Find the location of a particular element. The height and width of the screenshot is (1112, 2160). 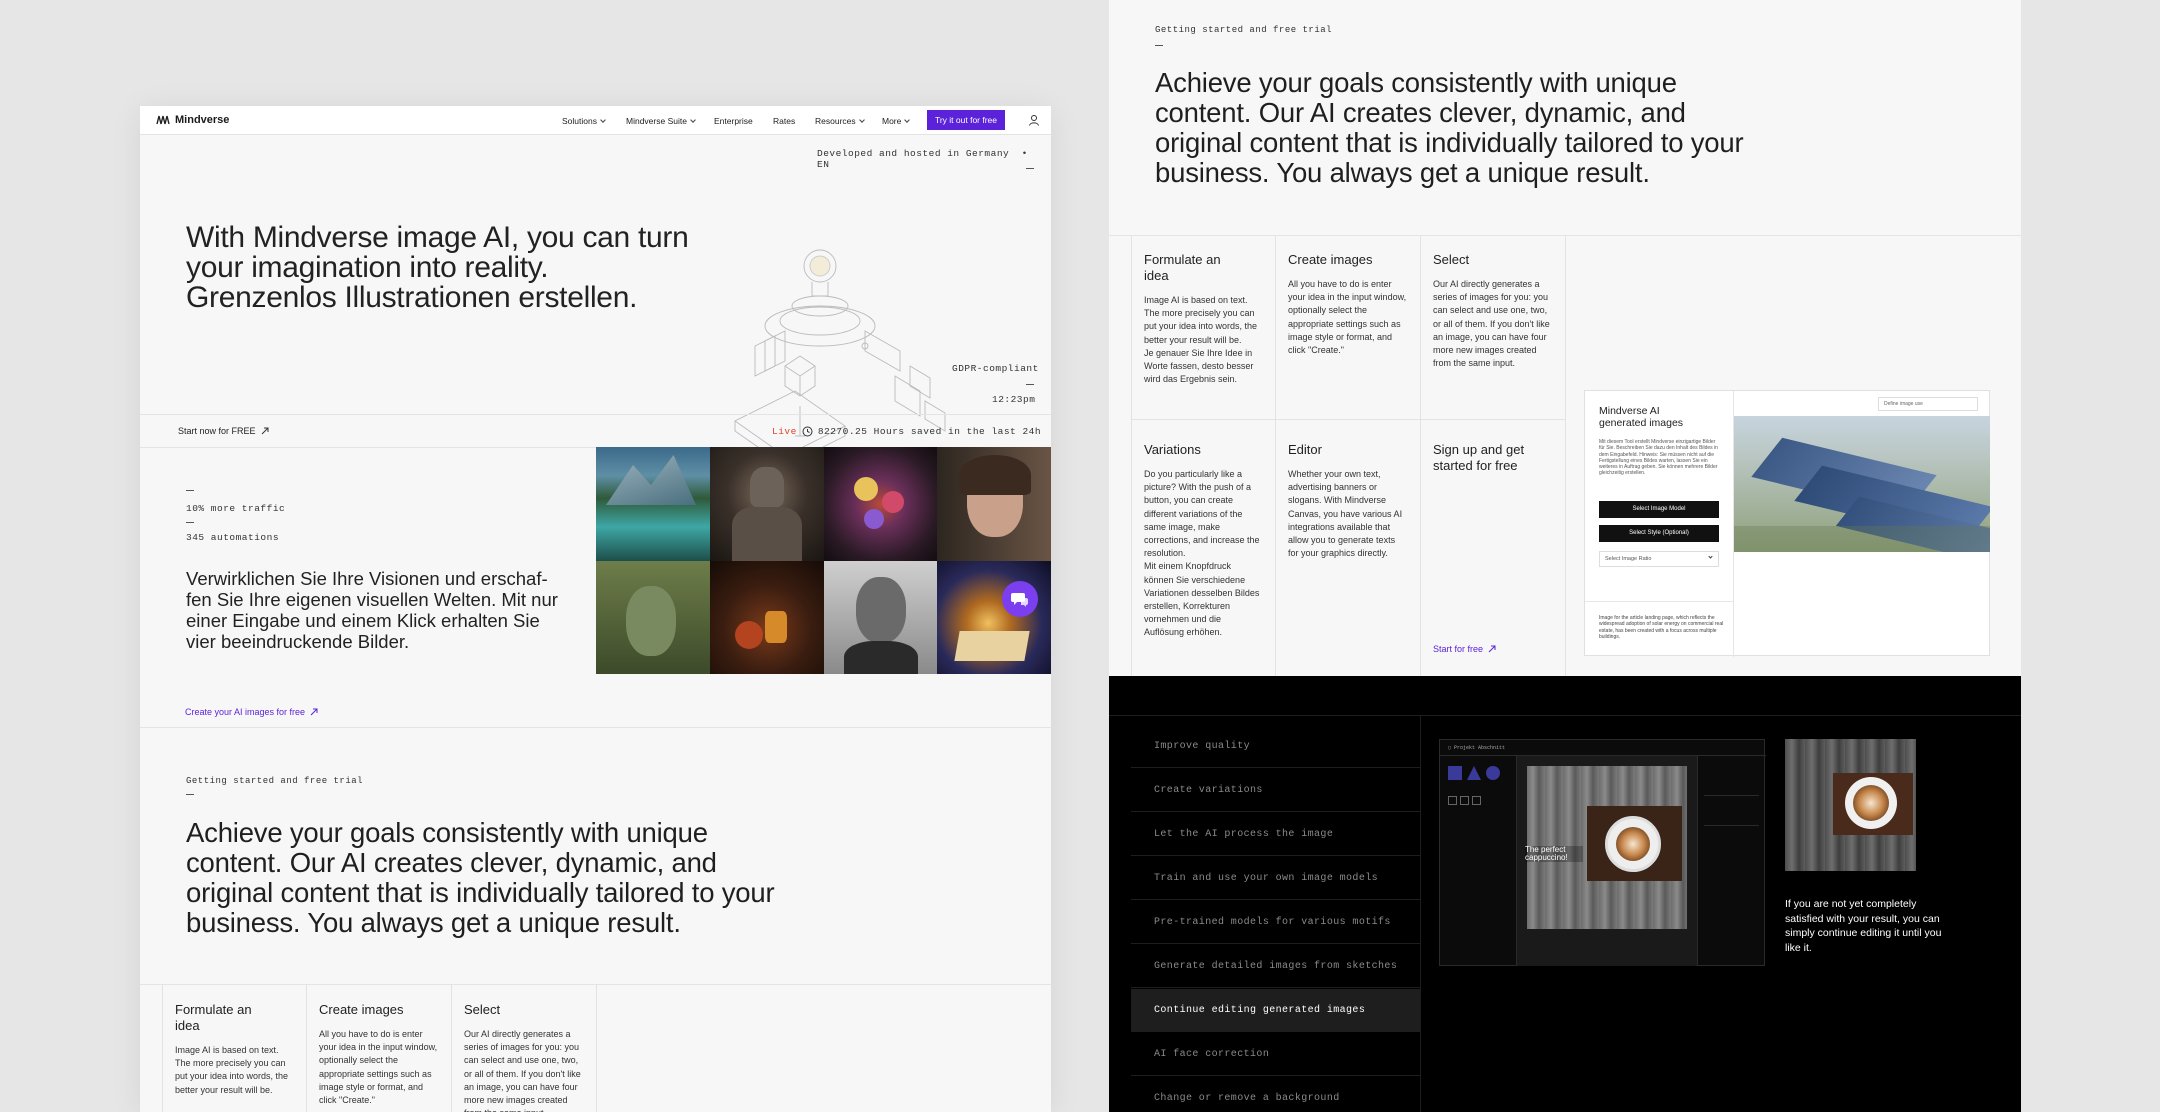

circle-shape-icon is located at coordinates (1493, 773).